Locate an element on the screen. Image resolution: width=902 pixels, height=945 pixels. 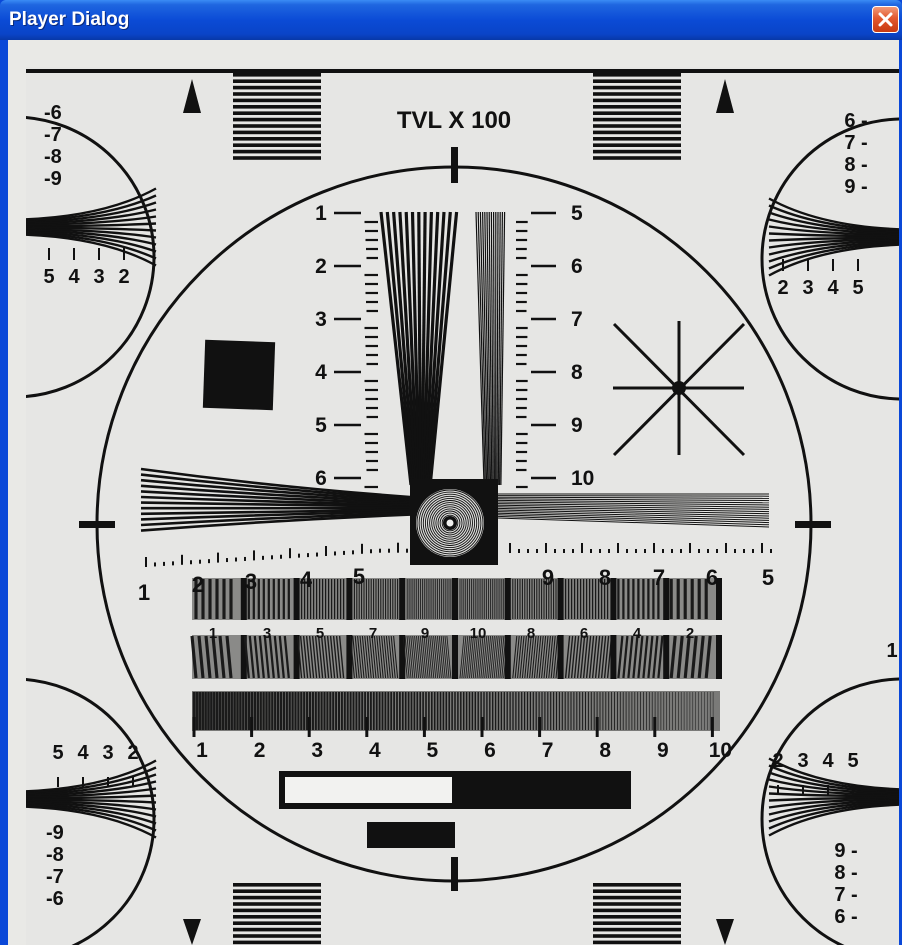
corner-br-bottom-label: 7 - is located at coordinates (845, 895).